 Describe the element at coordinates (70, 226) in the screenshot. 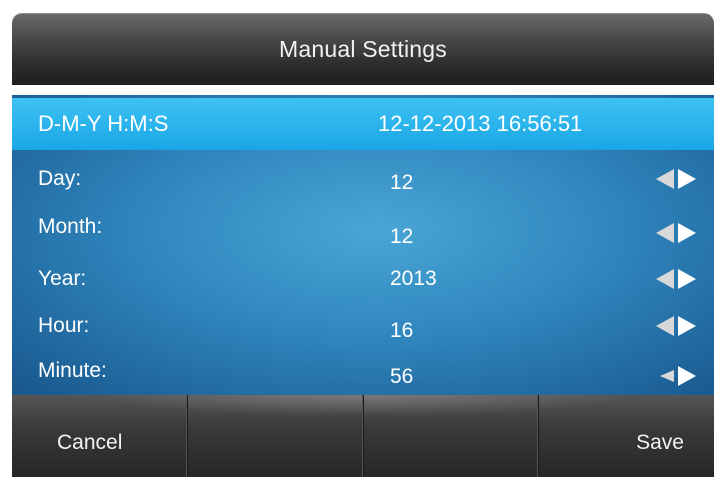

I see `month-label: Month:` at that location.